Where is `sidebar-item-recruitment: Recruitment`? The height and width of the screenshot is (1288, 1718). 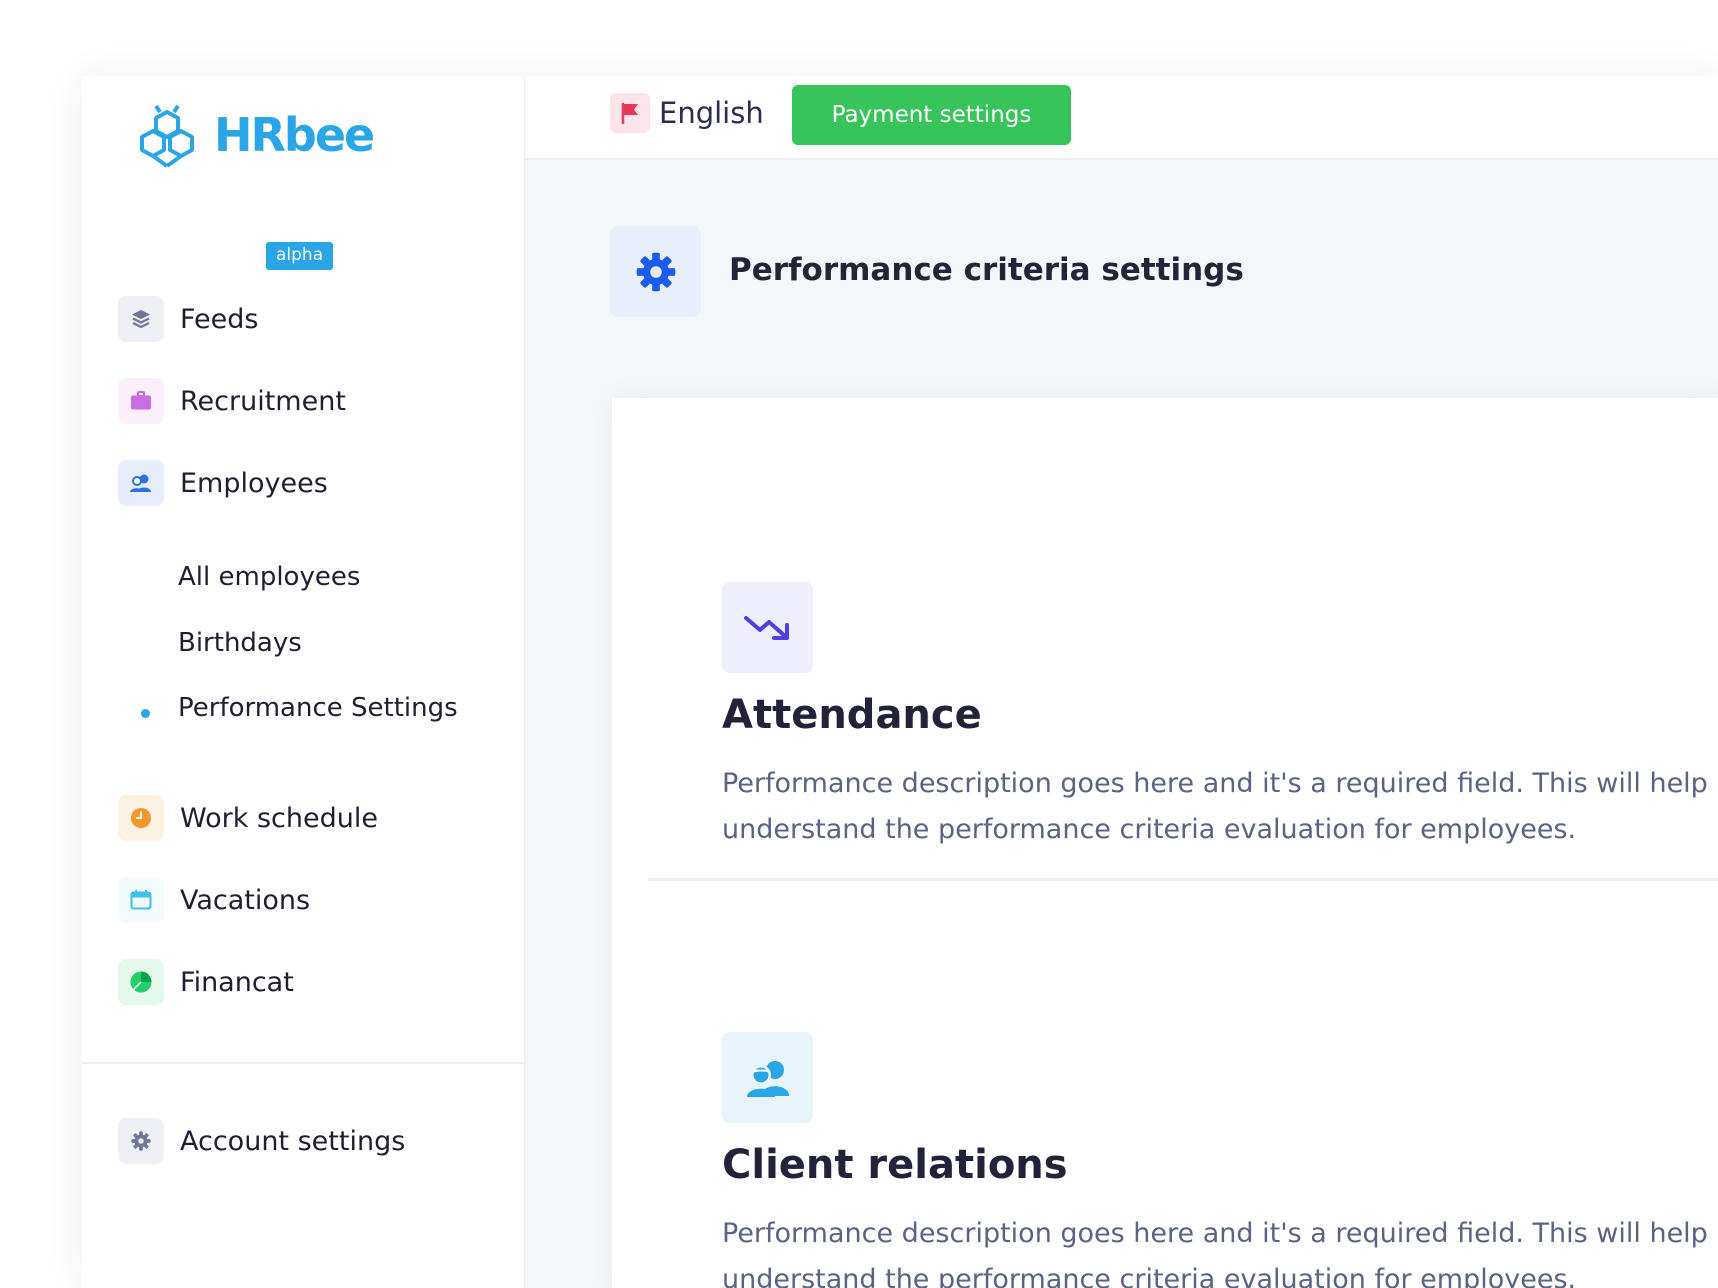 sidebar-item-recruitment: Recruitment is located at coordinates (232, 401).